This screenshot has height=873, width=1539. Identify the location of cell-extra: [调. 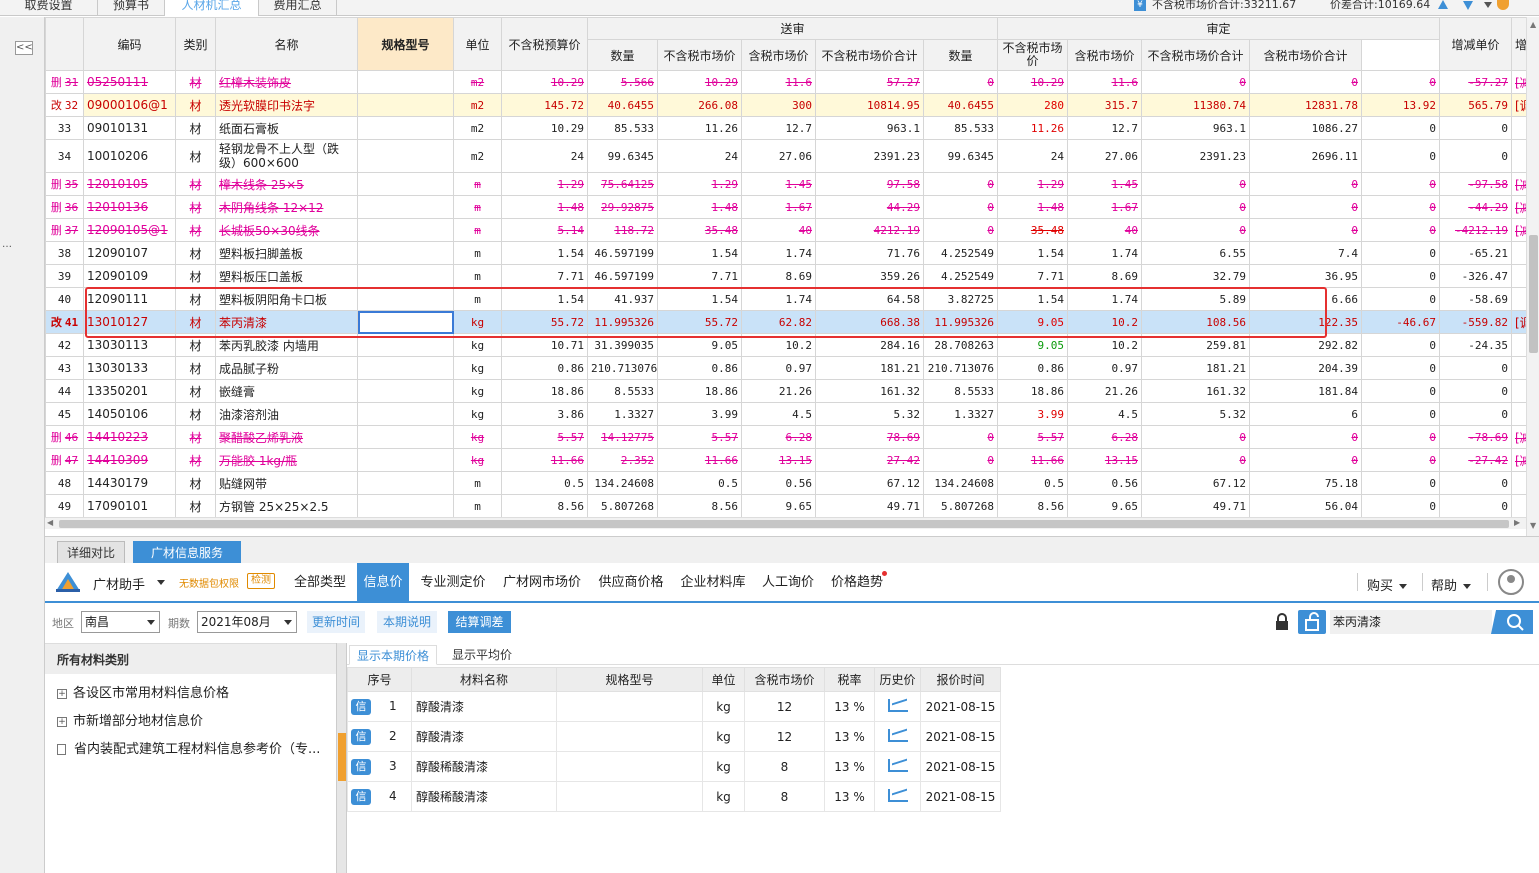
(1518, 322).